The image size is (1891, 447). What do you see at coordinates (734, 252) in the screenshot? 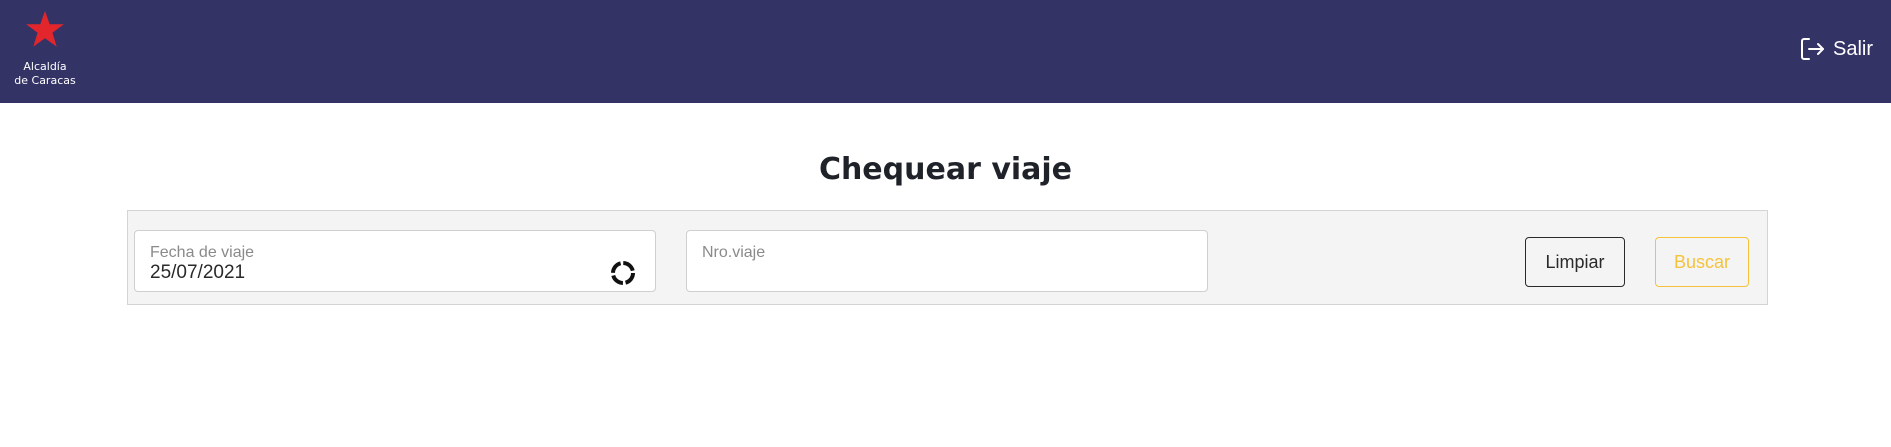
I see `trip-number-label: Nro.viaje` at bounding box center [734, 252].